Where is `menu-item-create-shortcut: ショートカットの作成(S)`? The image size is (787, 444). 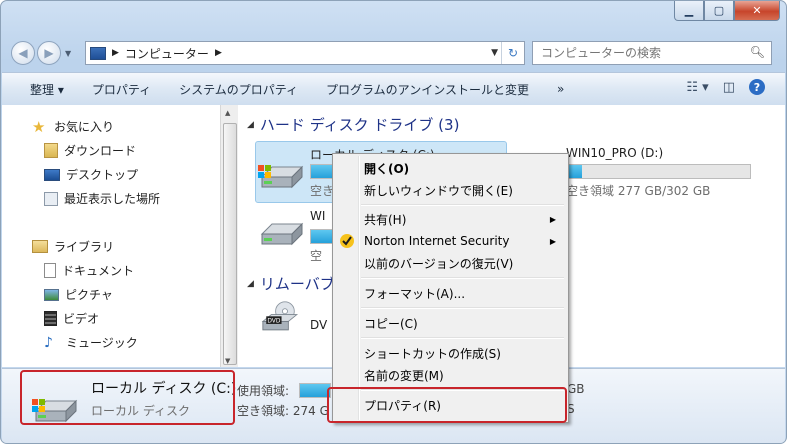
menu-item-create-shortcut: ショートカットの作成(S) is located at coordinates (450, 353).